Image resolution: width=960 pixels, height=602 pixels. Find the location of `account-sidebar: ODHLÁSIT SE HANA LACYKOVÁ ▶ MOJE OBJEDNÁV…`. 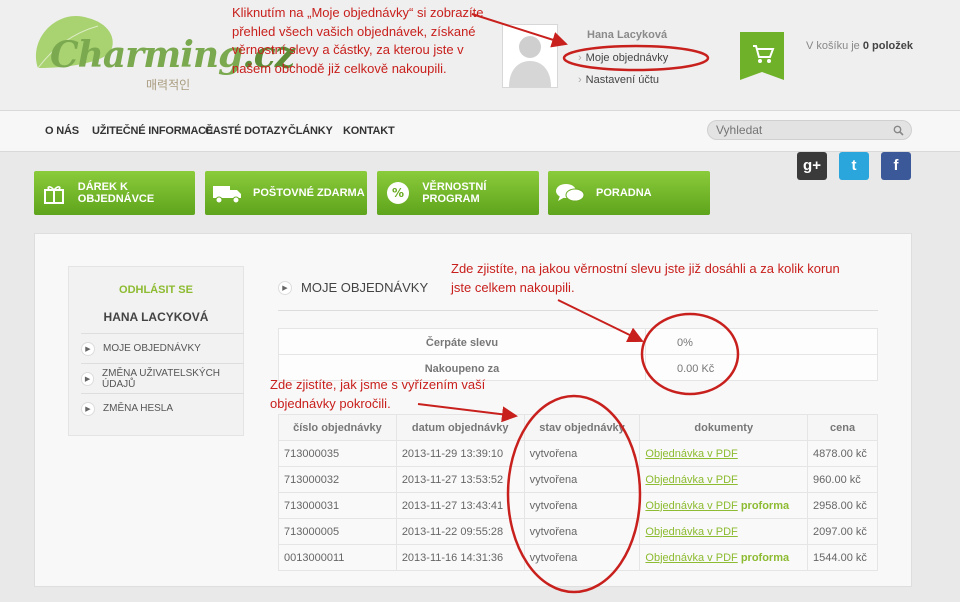

account-sidebar: ODHLÁSIT SE HANA LACYKOVÁ ▶ MOJE OBJEDNÁV… is located at coordinates (156, 351).